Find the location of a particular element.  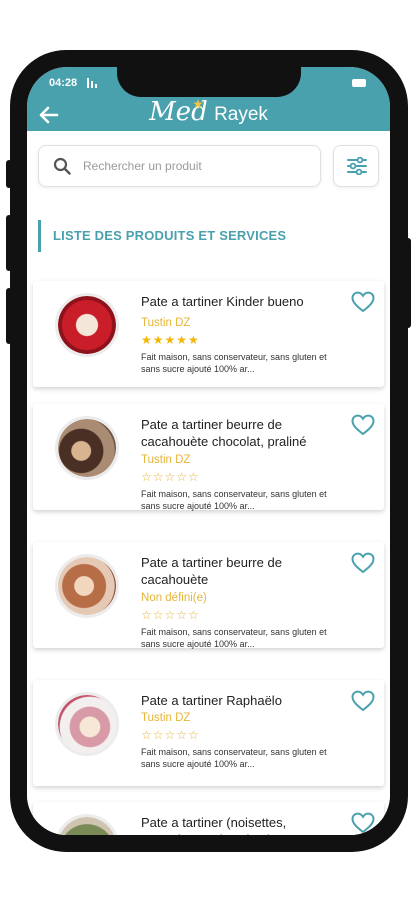

filter-button is located at coordinates (356, 166).